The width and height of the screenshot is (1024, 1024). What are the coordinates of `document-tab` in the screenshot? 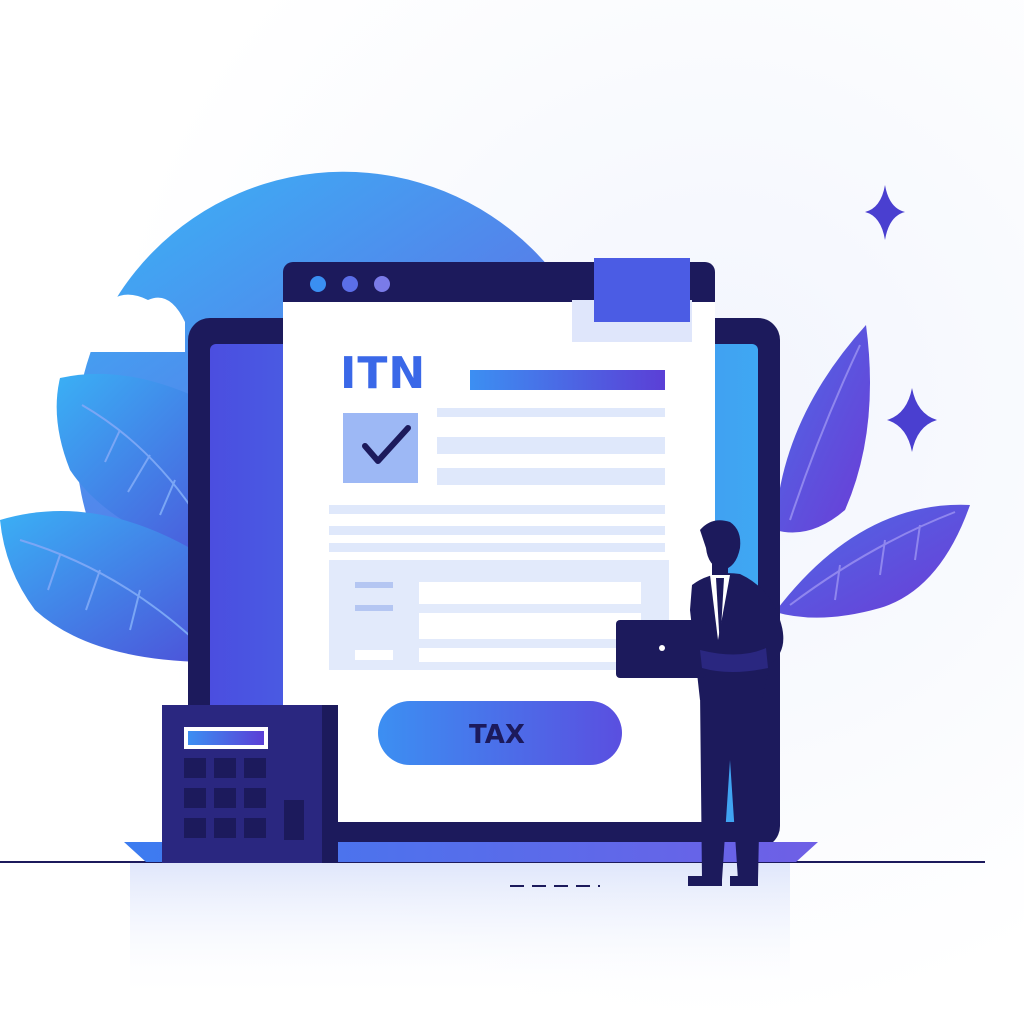 It's located at (642, 290).